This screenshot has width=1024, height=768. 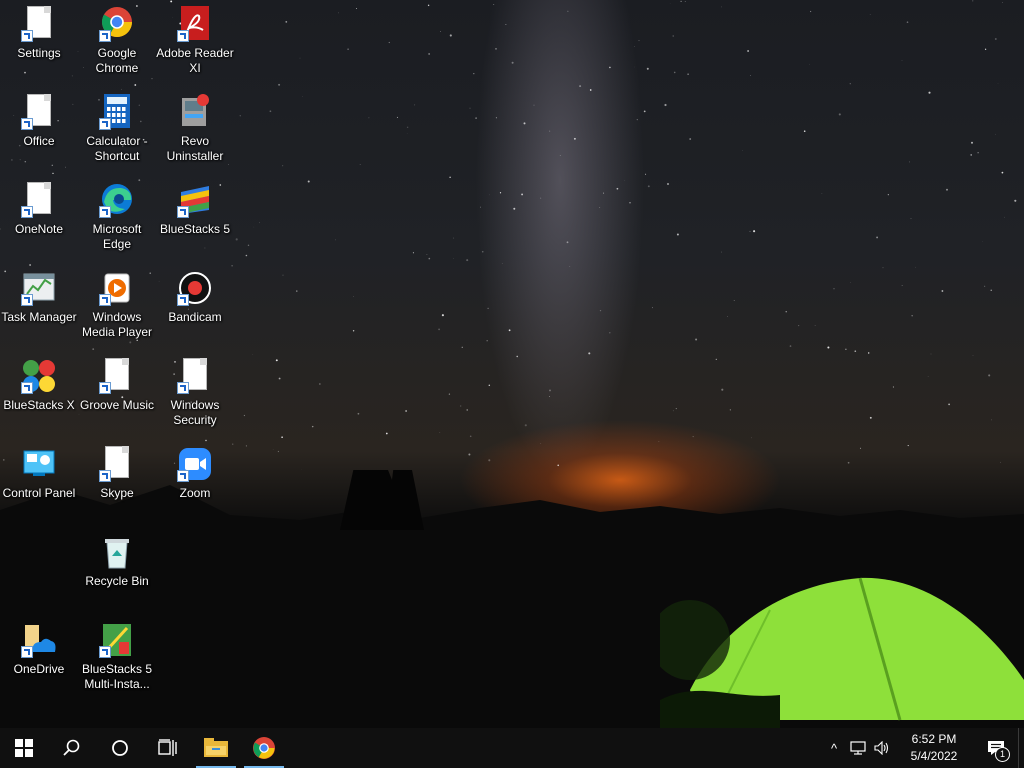 I want to click on desktop-icon-recycle-bin: Recycle Bin, so click(x=117, y=571).